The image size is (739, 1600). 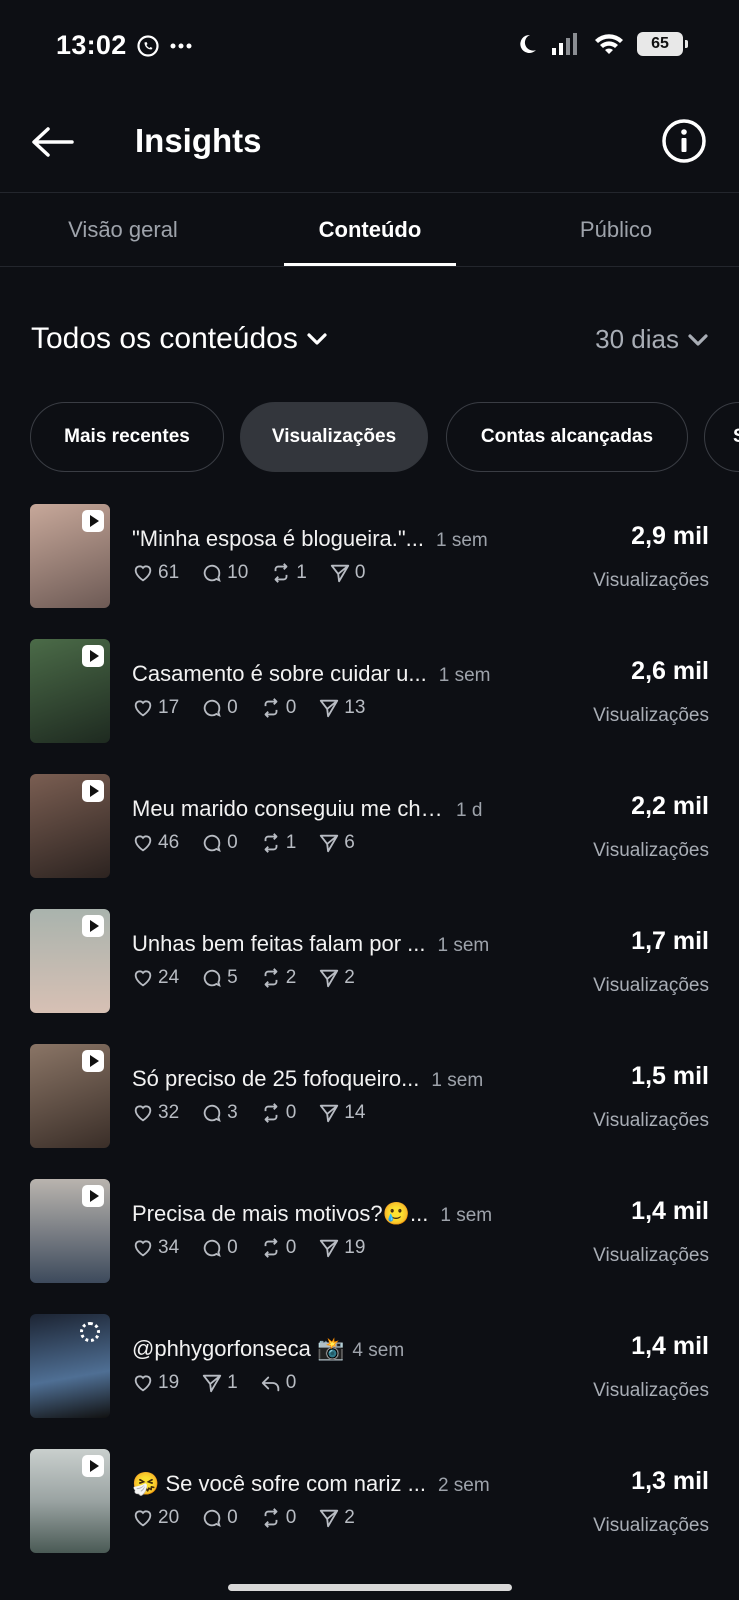 What do you see at coordinates (127, 437) in the screenshot?
I see `chip-mais-recentes: Mais recentes` at bounding box center [127, 437].